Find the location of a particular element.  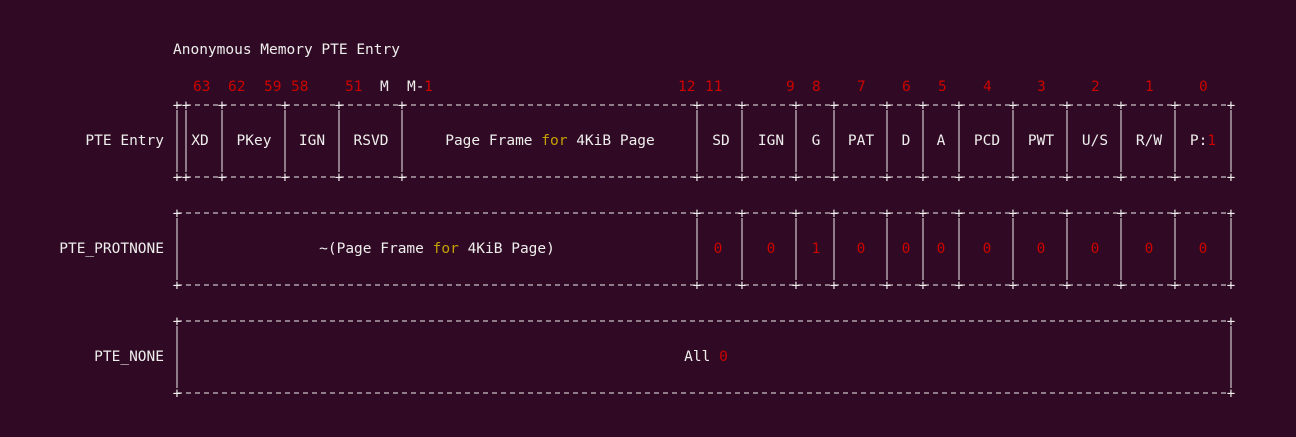

field-cell: U/S is located at coordinates (1095, 141).